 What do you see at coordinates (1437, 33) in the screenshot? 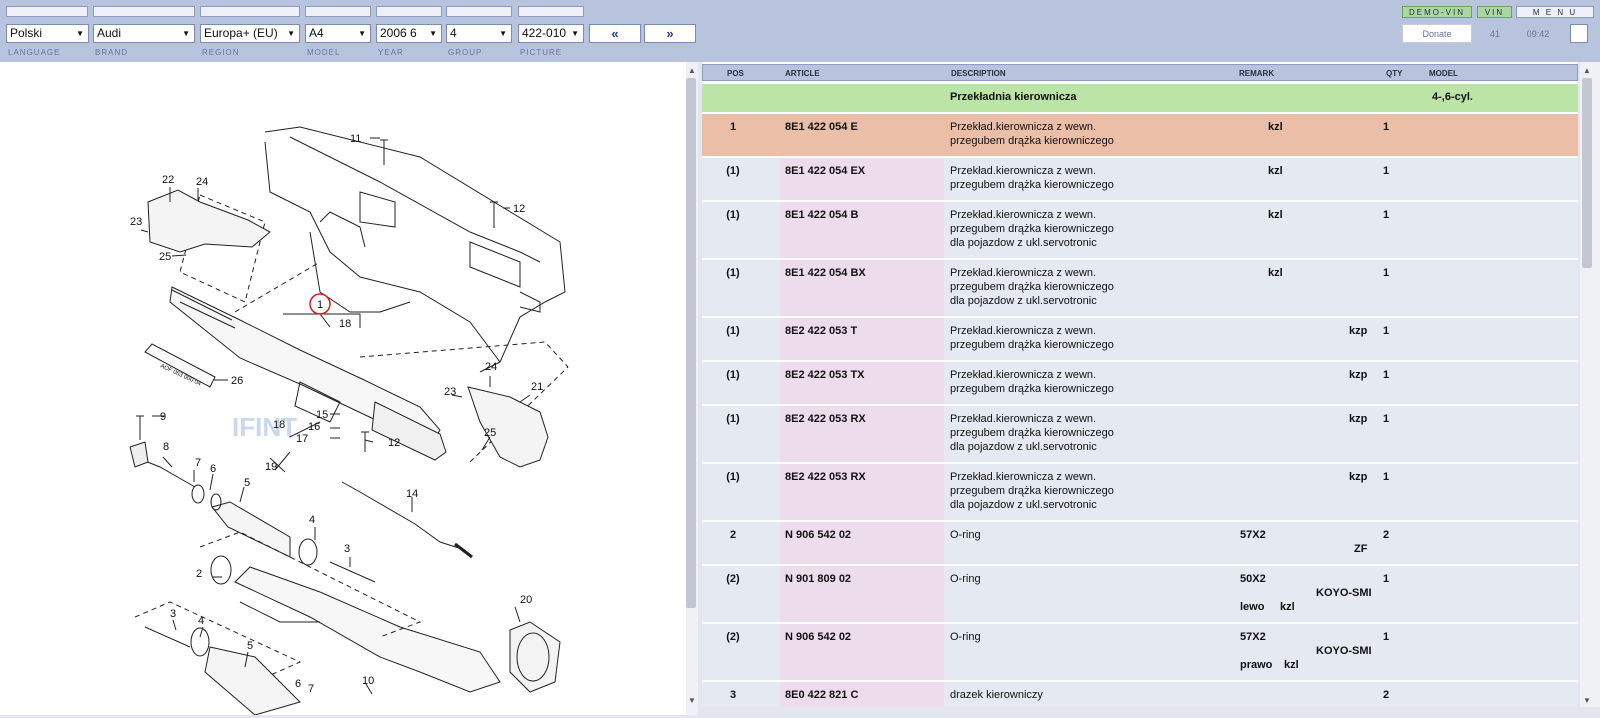
I see `donate-button: Donate` at bounding box center [1437, 33].